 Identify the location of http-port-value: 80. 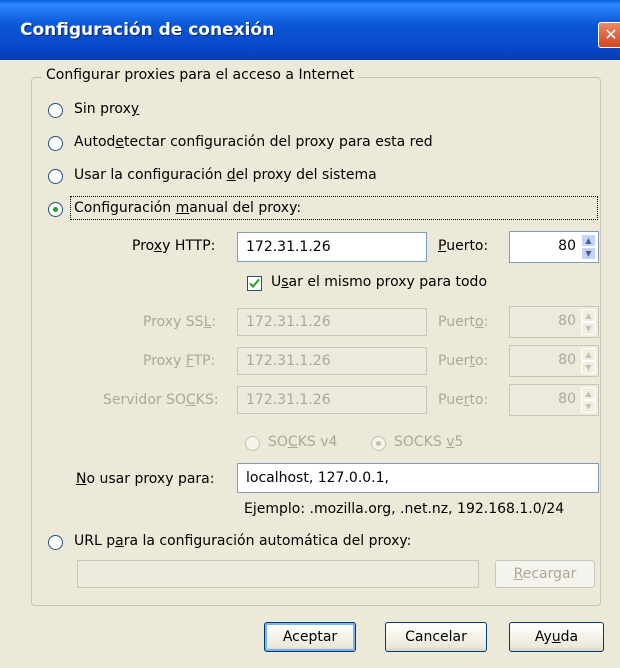
(567, 246).